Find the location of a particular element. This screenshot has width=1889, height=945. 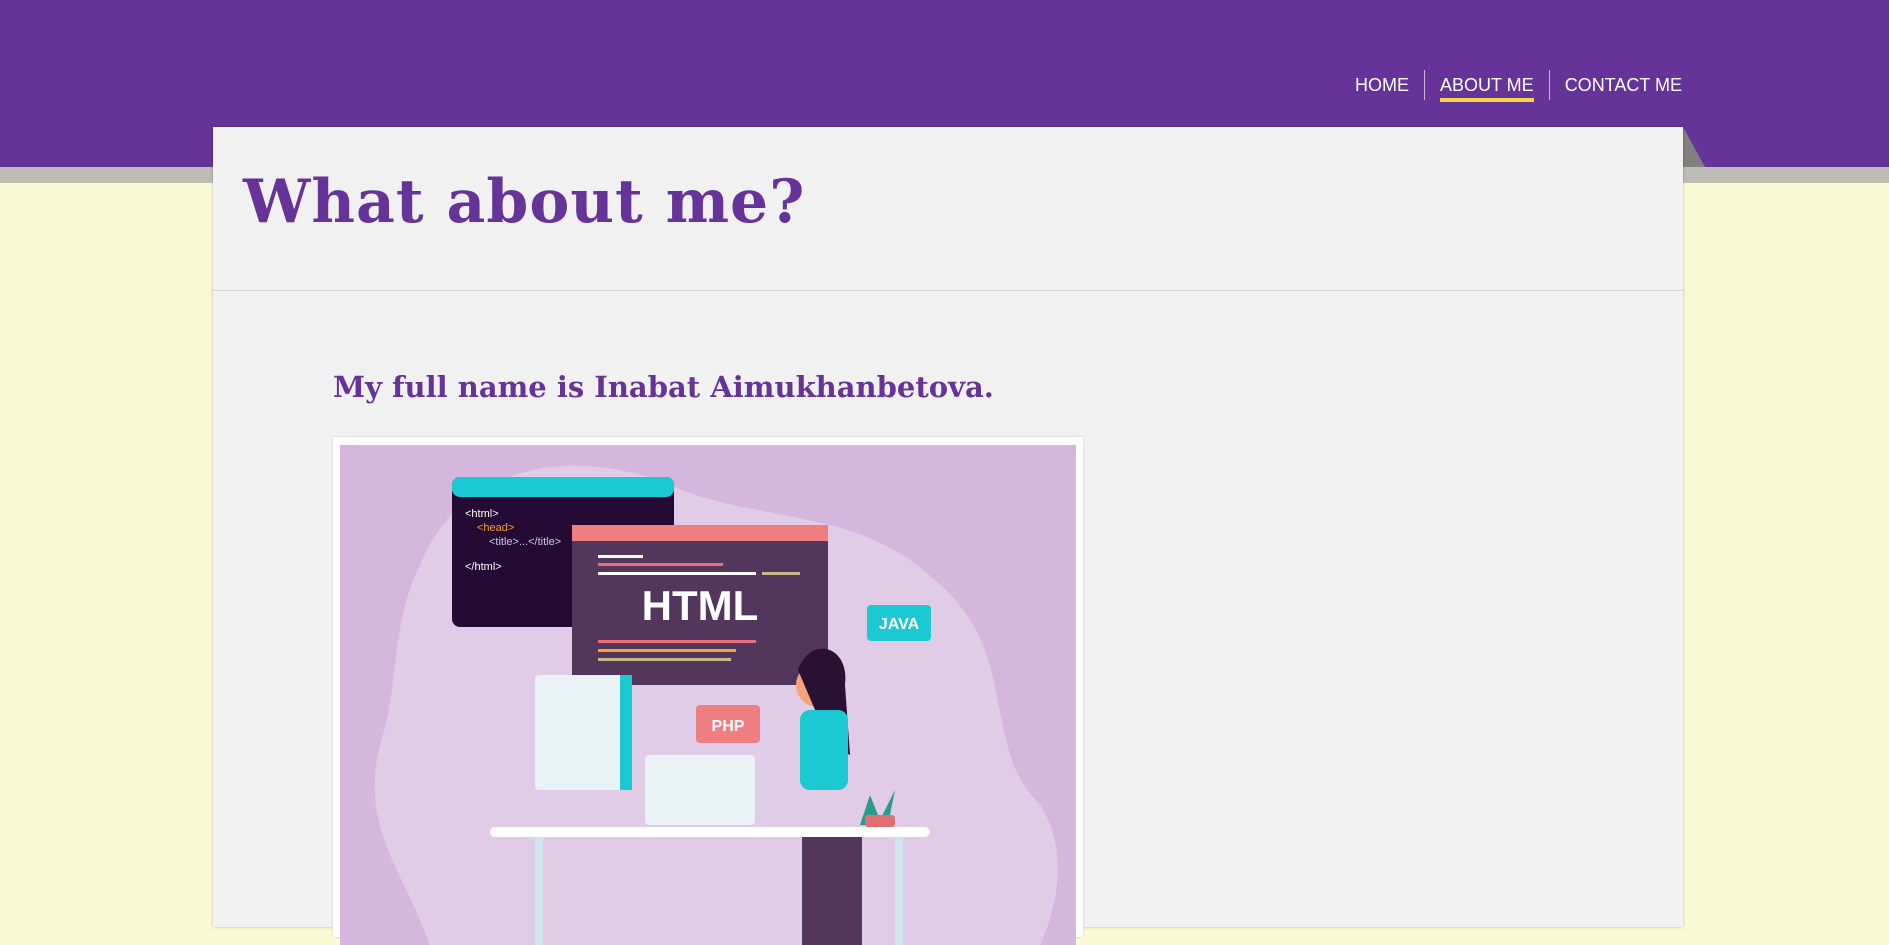

ribbon-fold is located at coordinates (1694, 147).